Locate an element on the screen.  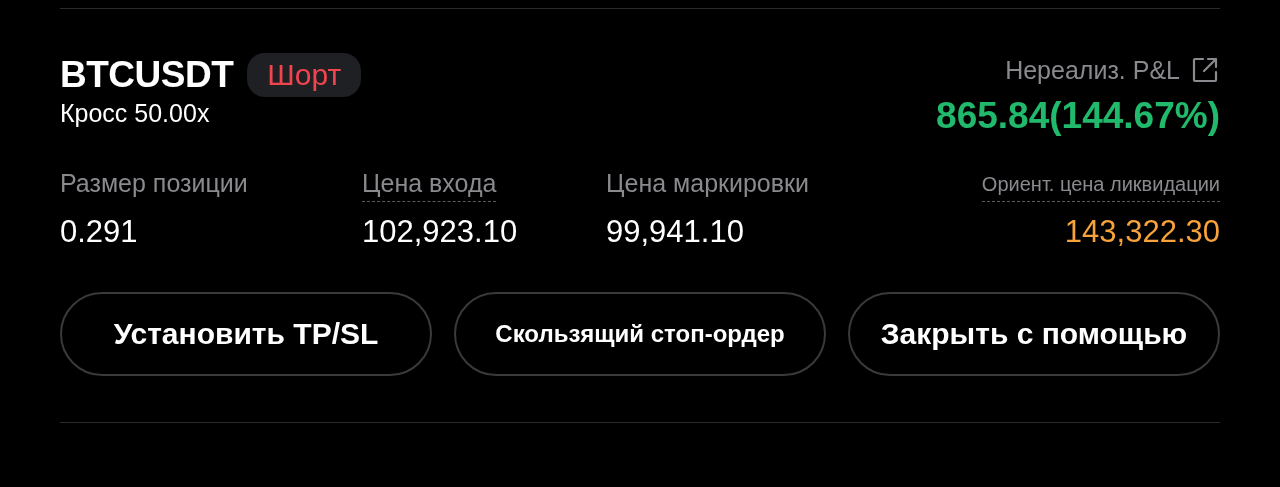
symbol-title: BTCUSDT is located at coordinates (147, 75).